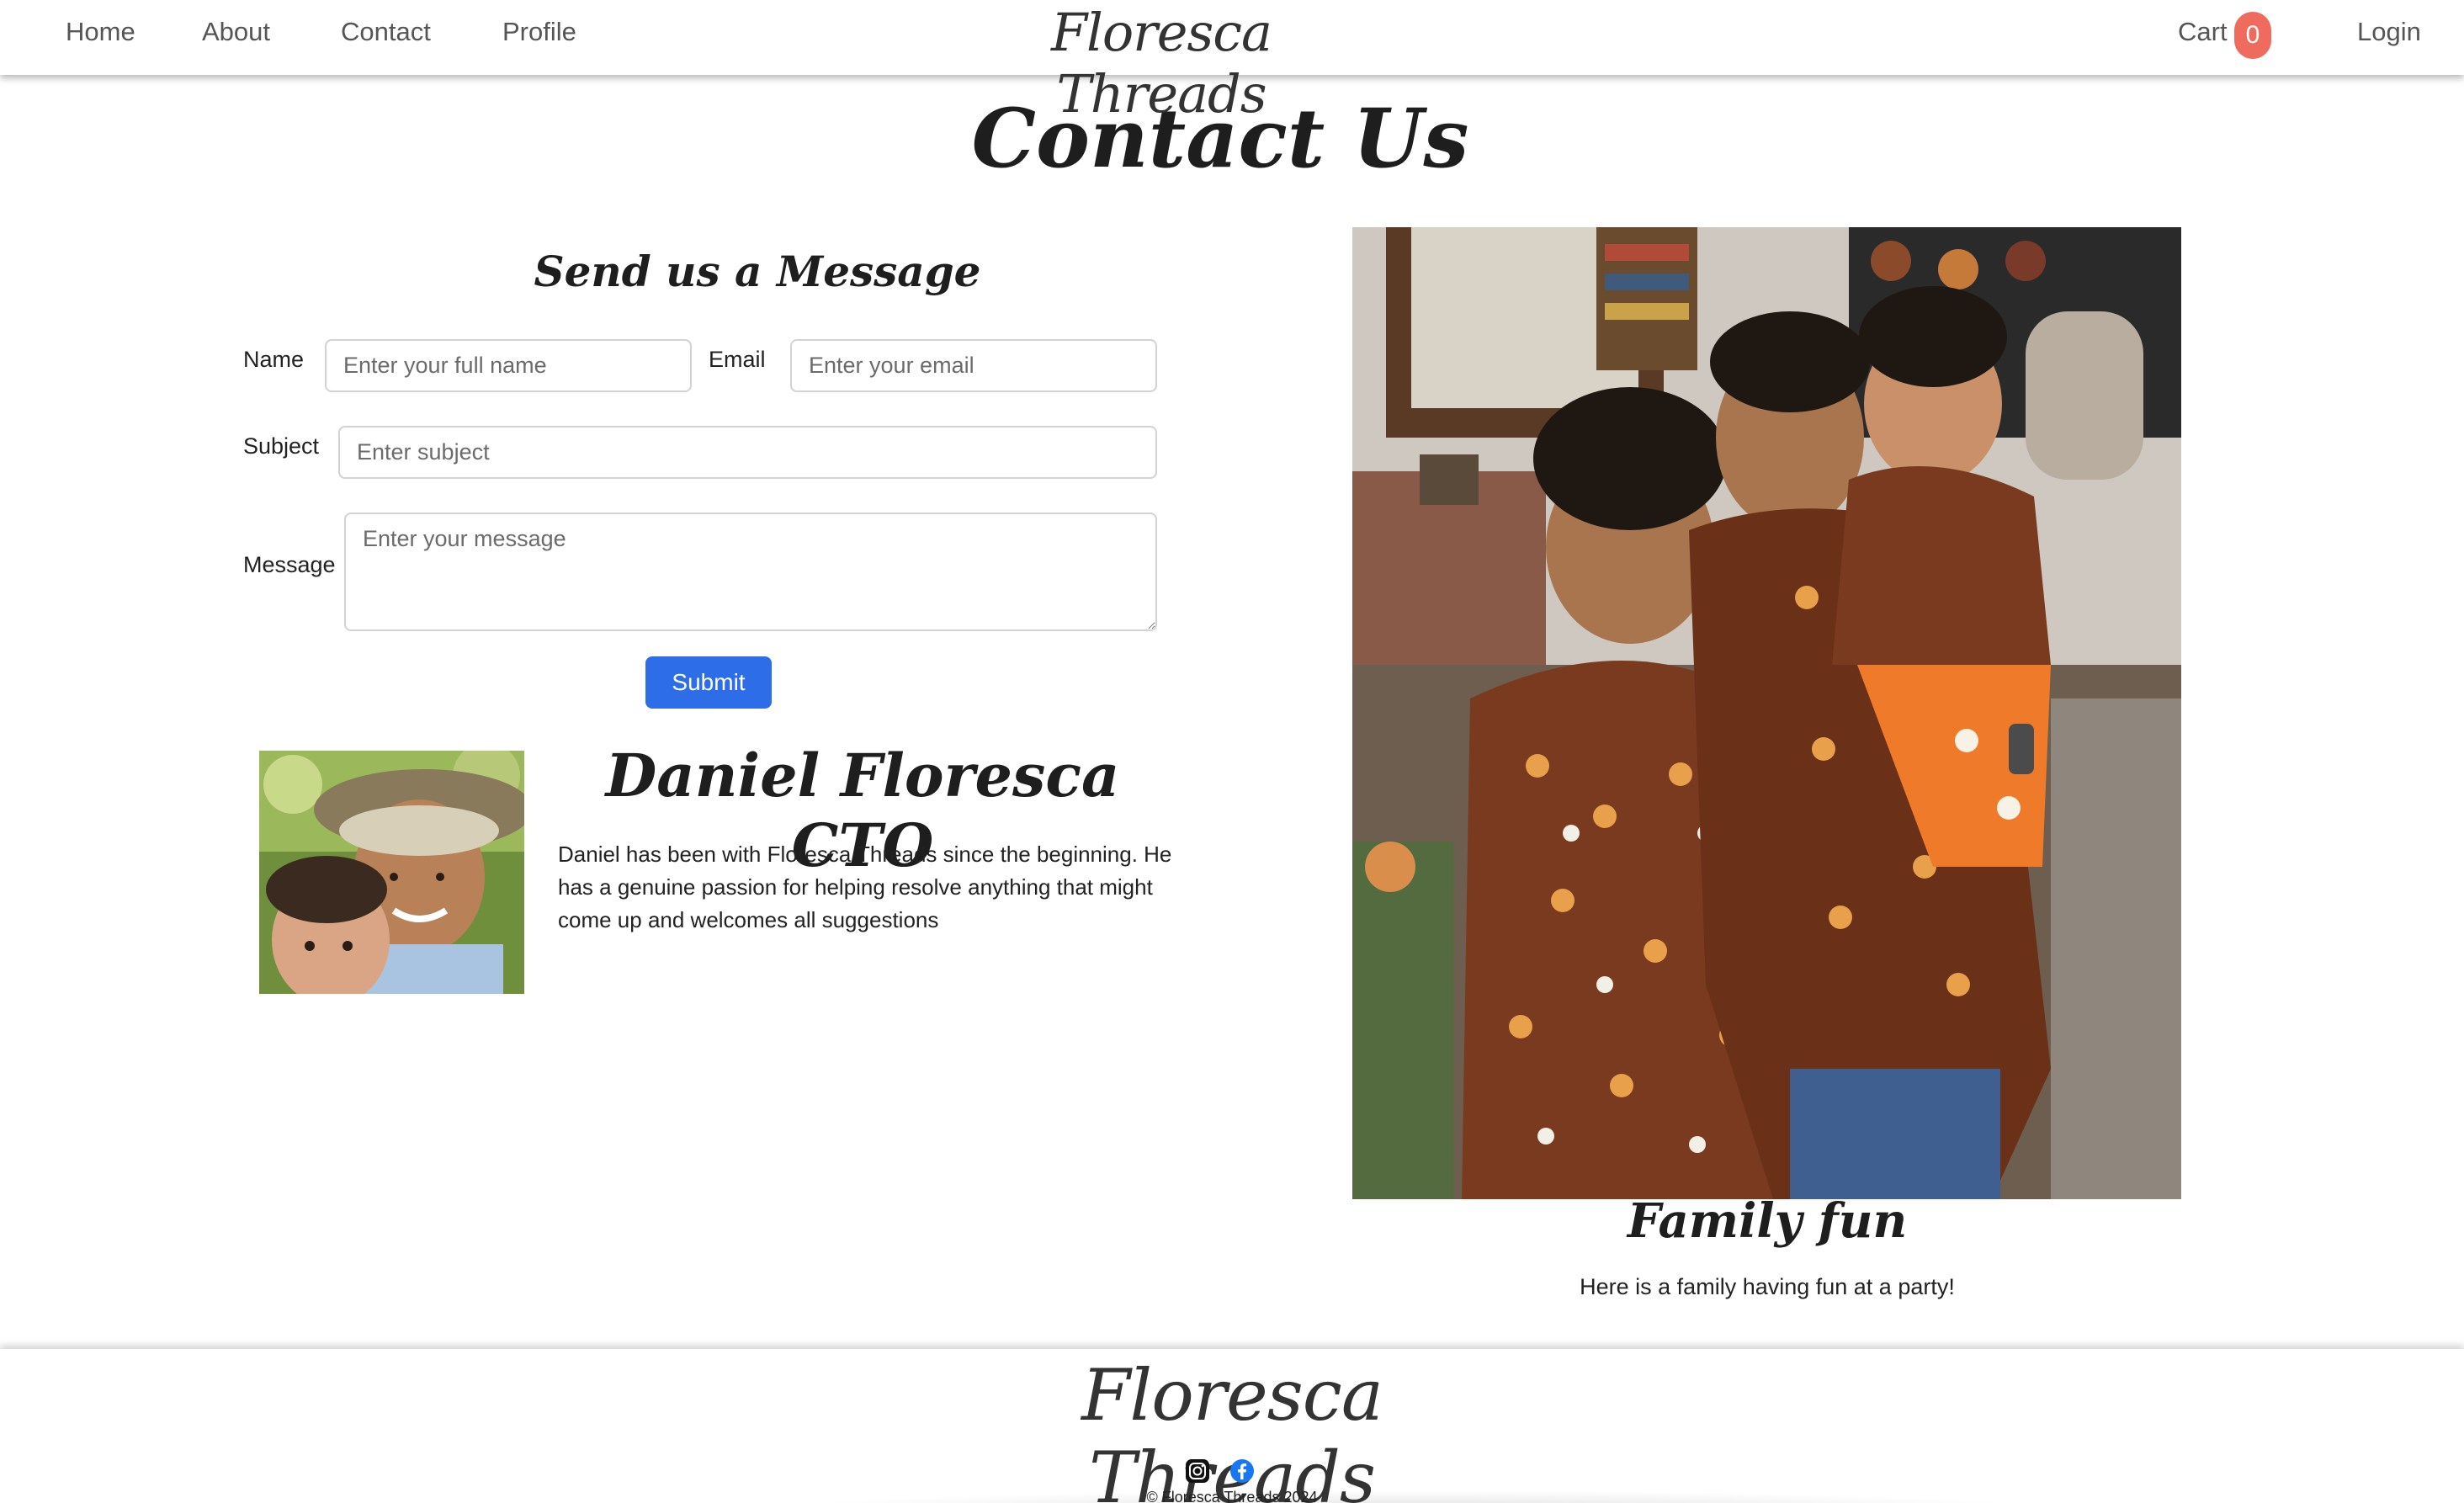 The width and height of the screenshot is (2464, 1503). I want to click on email-label: Email, so click(737, 360).